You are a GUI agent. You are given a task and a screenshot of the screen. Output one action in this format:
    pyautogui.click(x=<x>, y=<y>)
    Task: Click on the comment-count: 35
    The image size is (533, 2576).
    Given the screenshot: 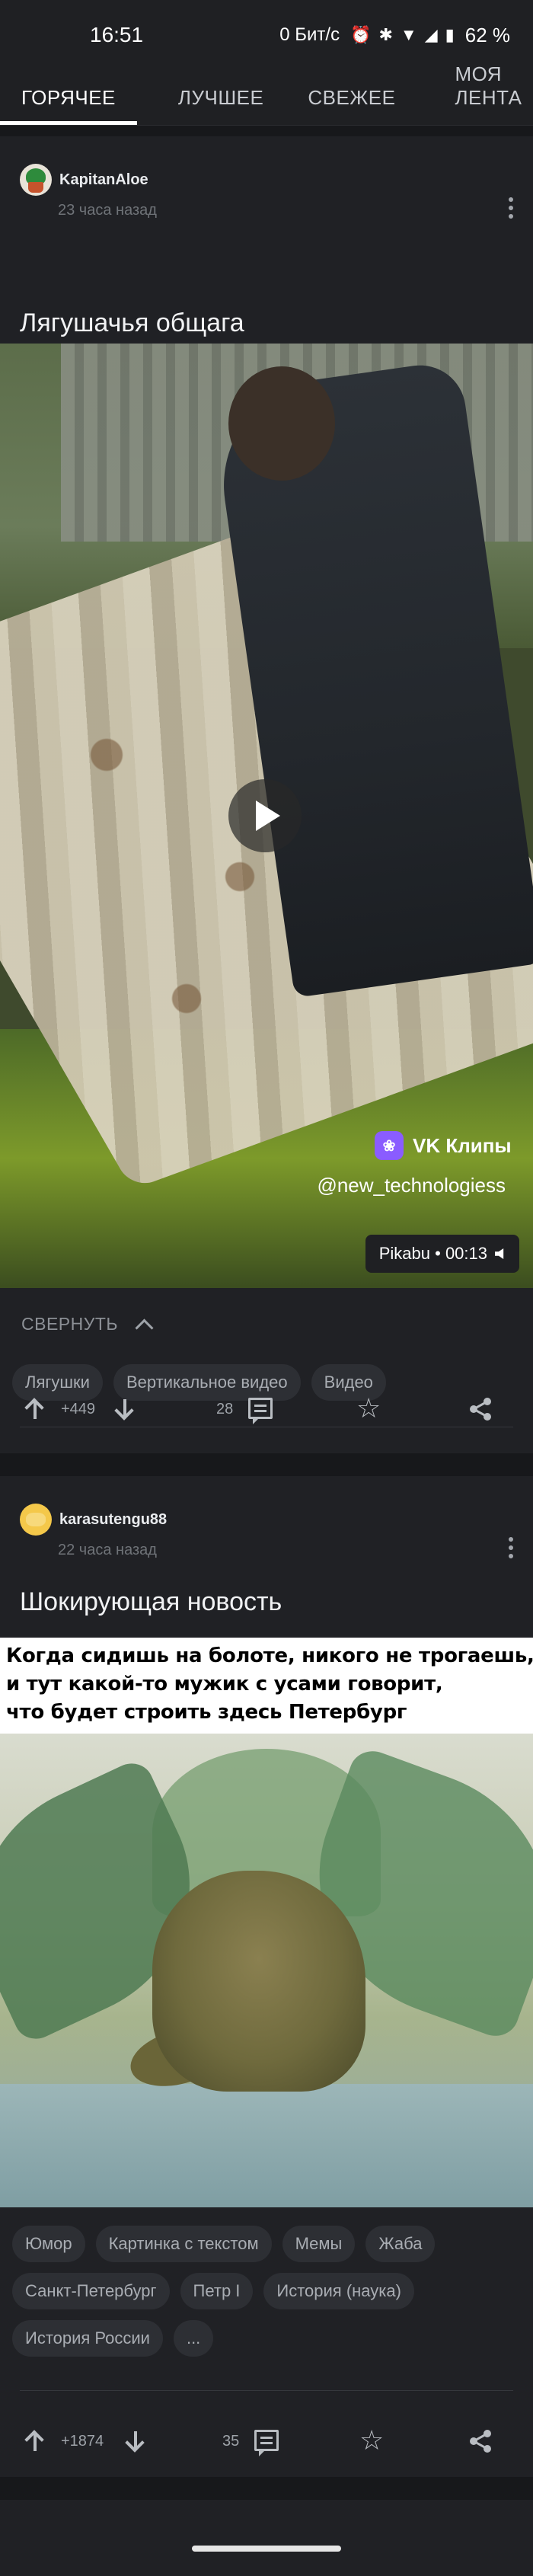 What is the action you would take?
    pyautogui.click(x=231, y=2441)
    